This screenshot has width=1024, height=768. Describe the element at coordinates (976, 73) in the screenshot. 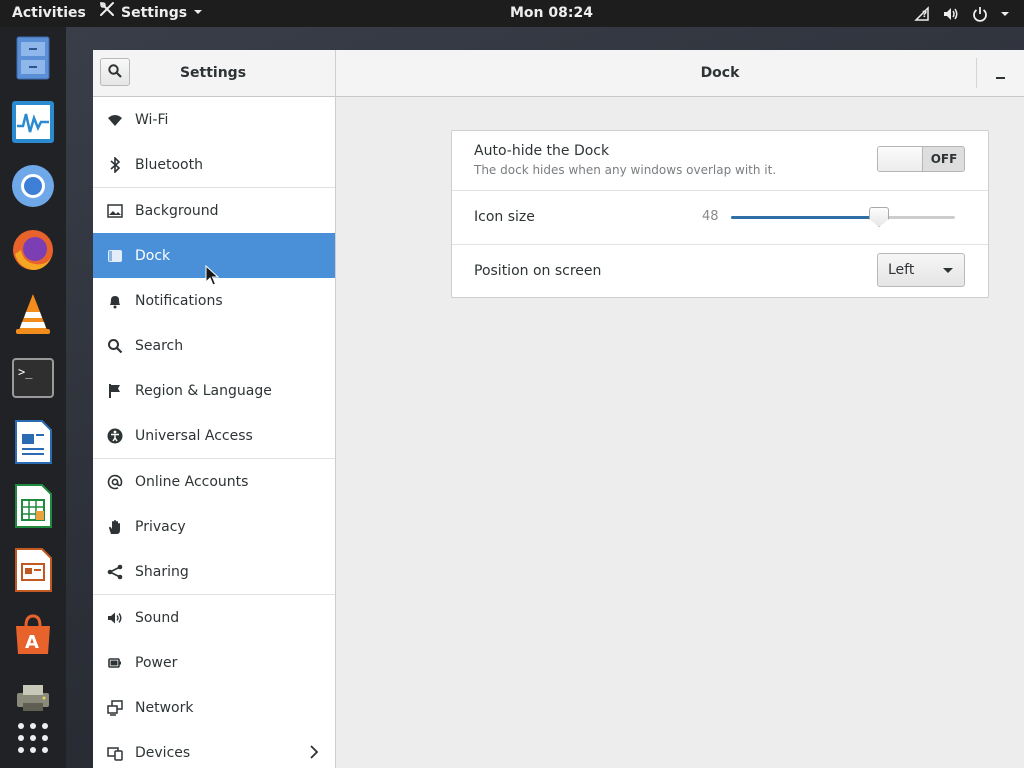

I see `header-separator` at that location.